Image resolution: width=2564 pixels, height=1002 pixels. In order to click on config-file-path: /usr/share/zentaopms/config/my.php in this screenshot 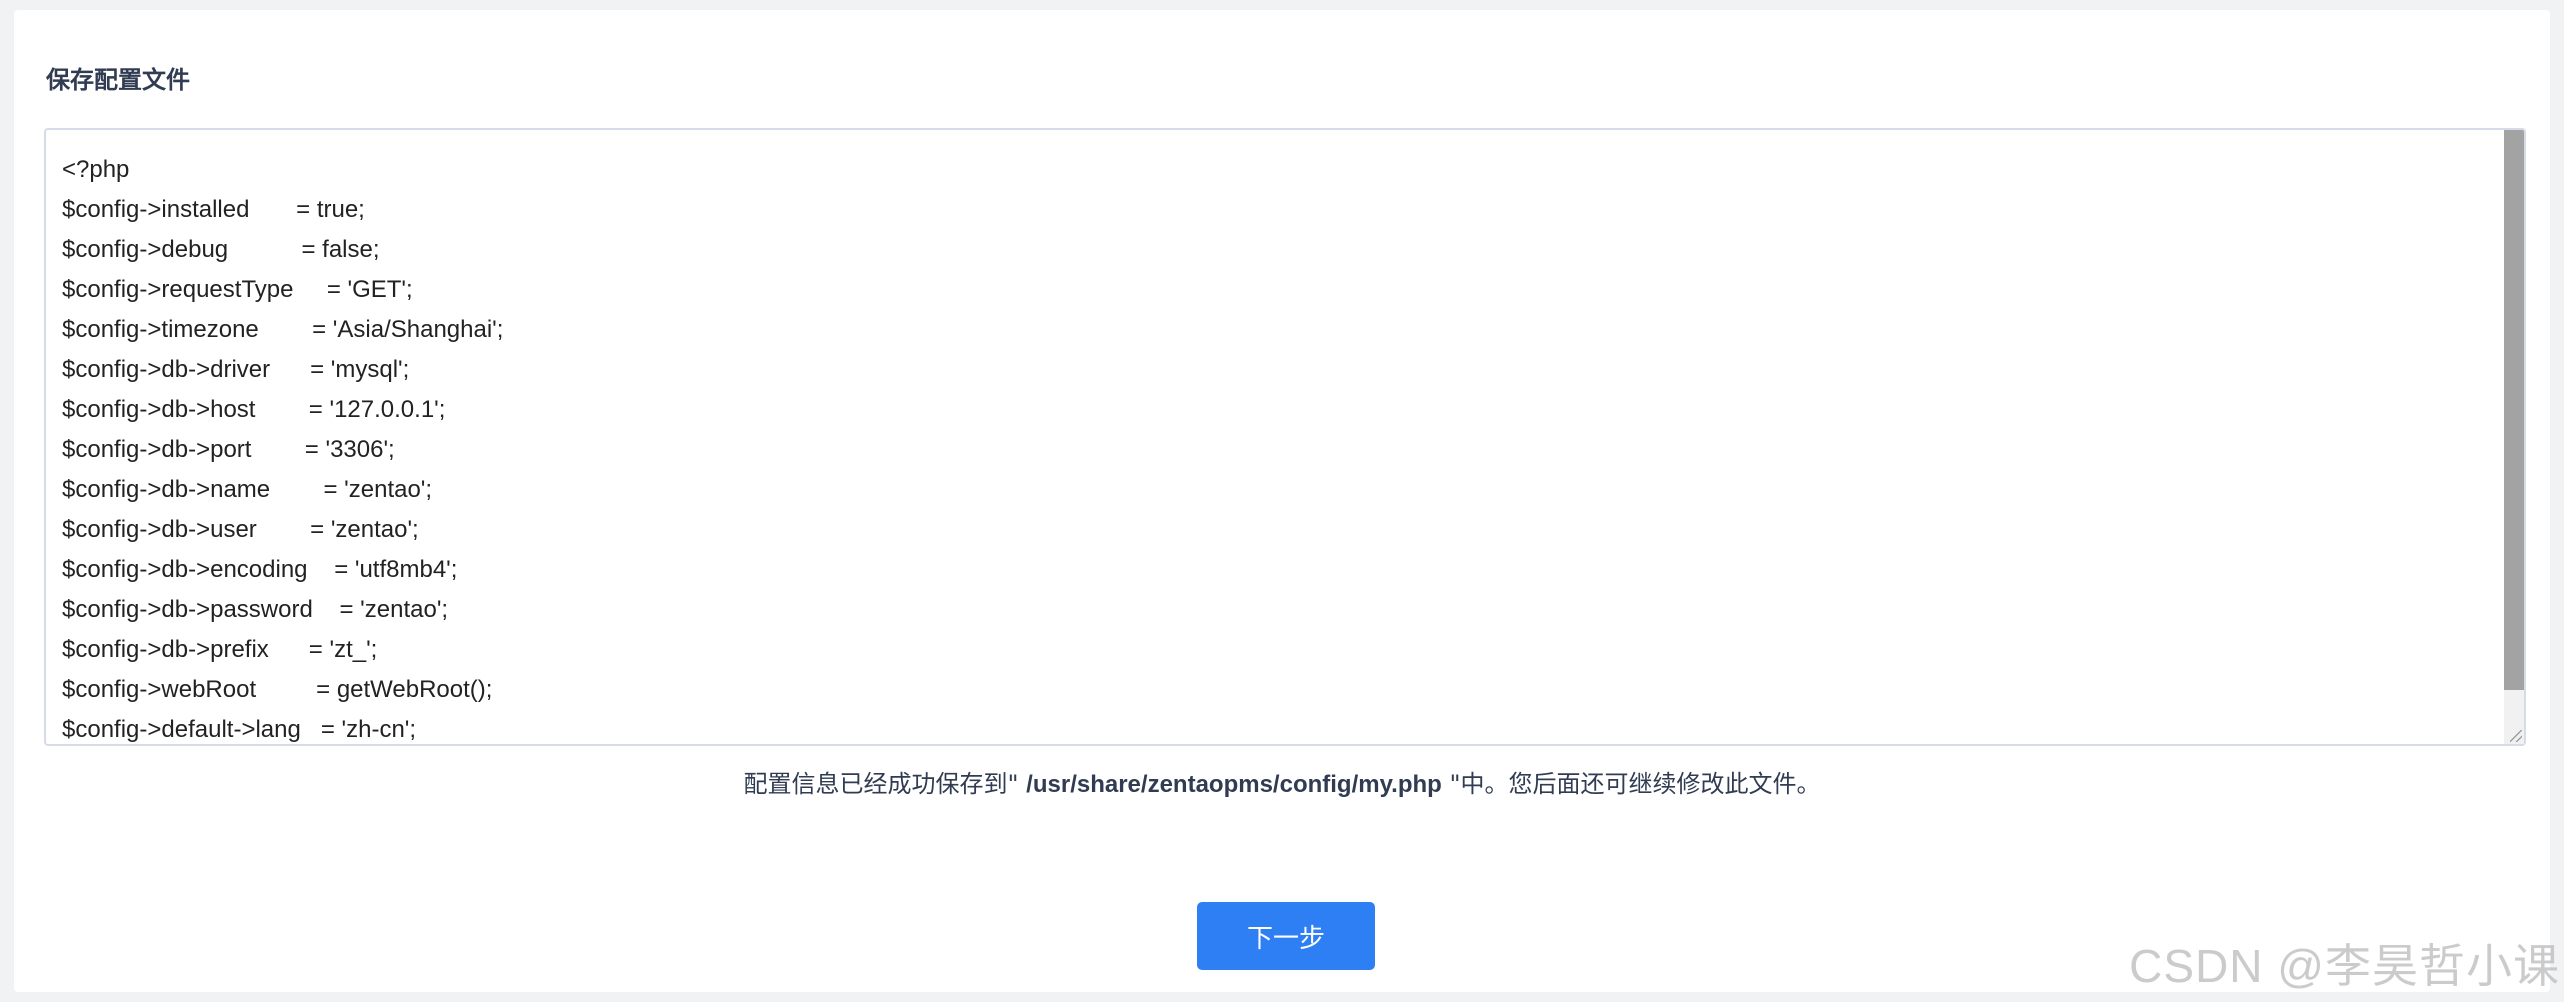, I will do `click(1234, 784)`.